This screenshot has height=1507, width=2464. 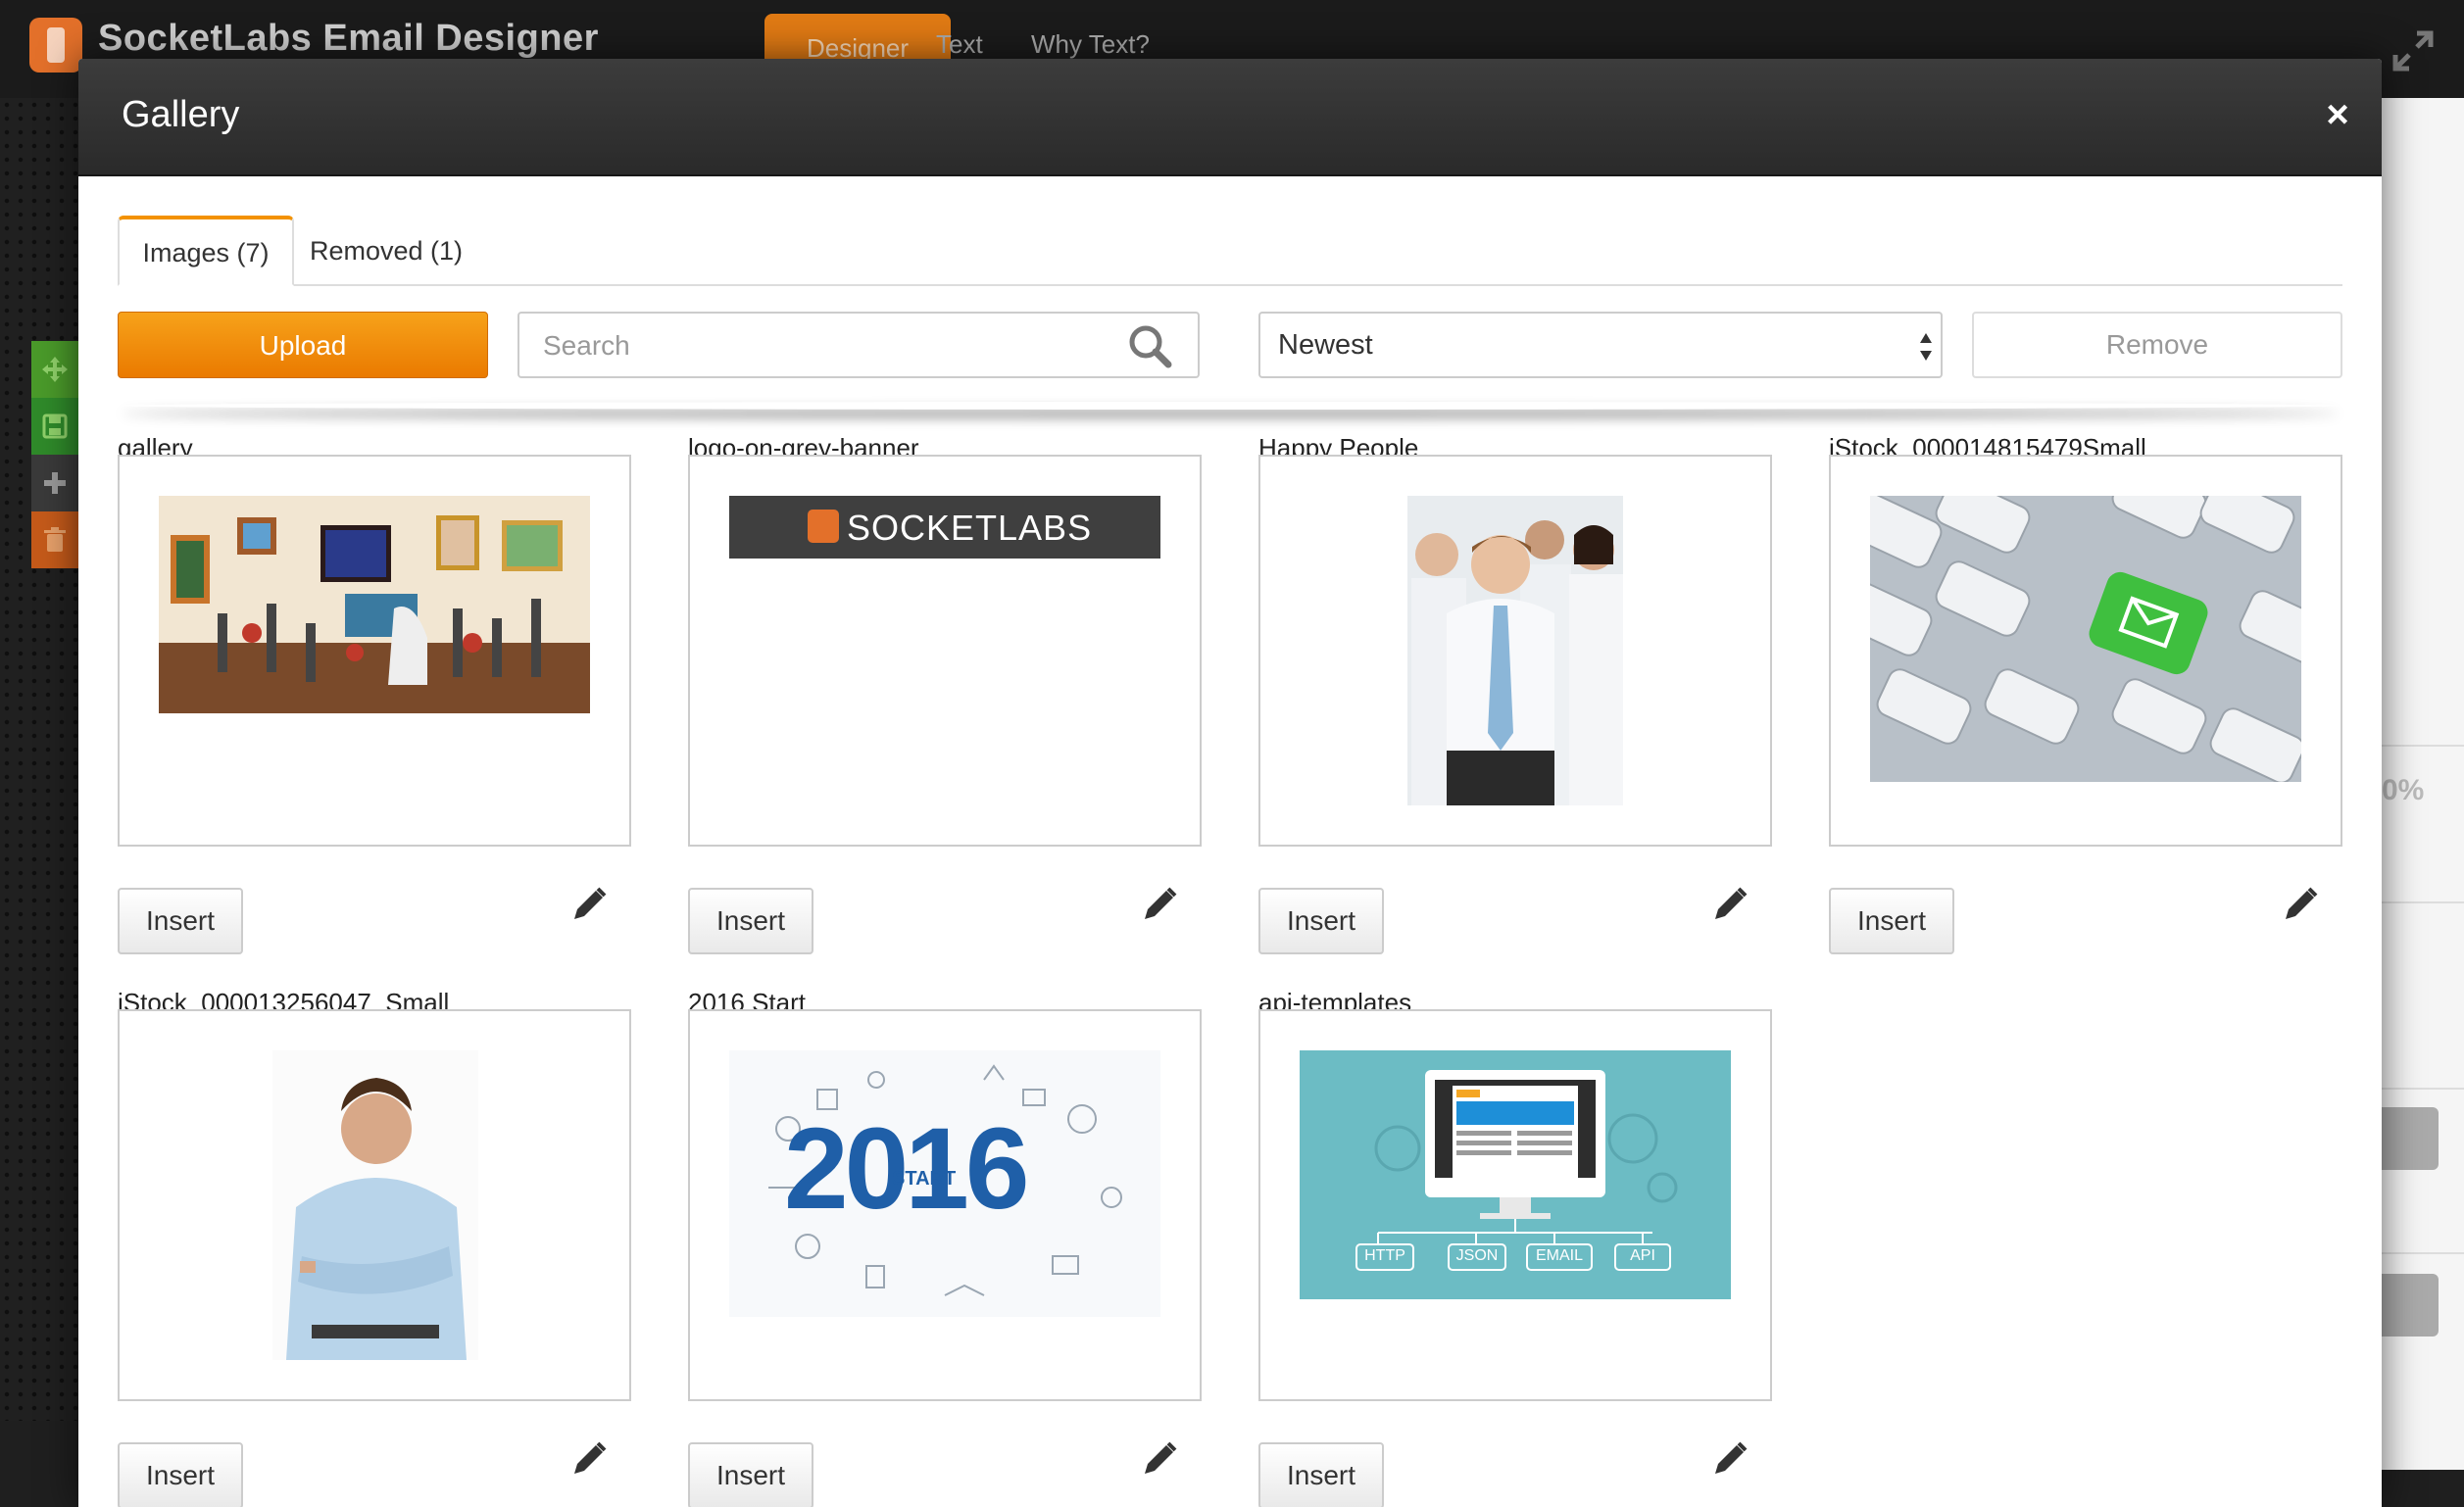 What do you see at coordinates (375, 604) in the screenshot?
I see `gallery-thumbnail` at bounding box center [375, 604].